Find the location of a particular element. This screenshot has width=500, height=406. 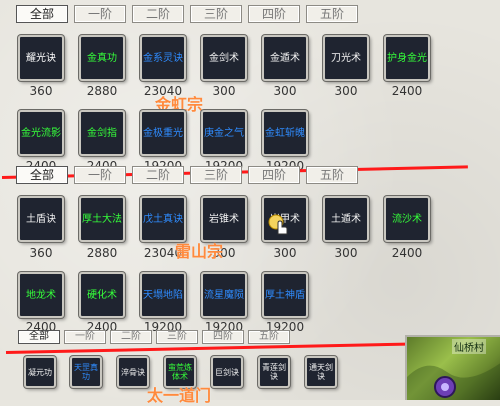

skill-card: 护身金光 is located at coordinates (407, 58).